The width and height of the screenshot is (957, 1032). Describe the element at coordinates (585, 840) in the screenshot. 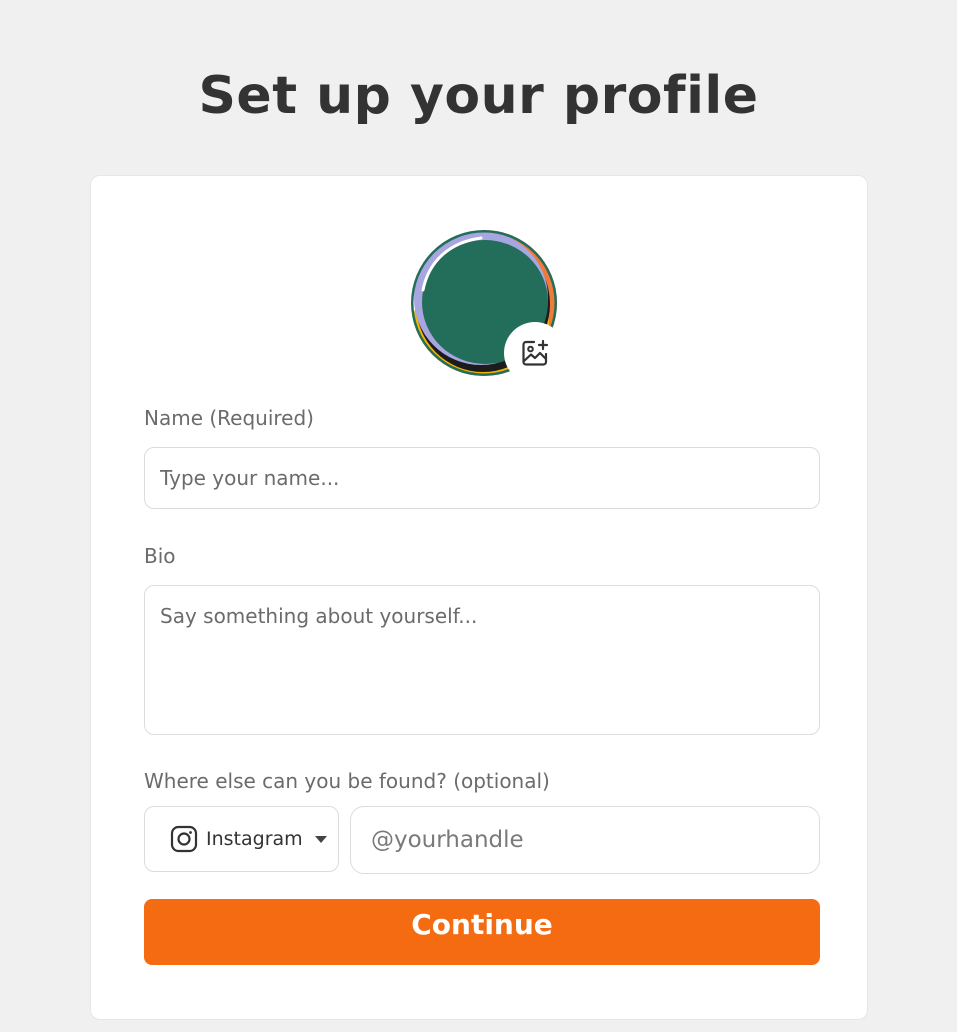

I see `social-handle-input` at that location.